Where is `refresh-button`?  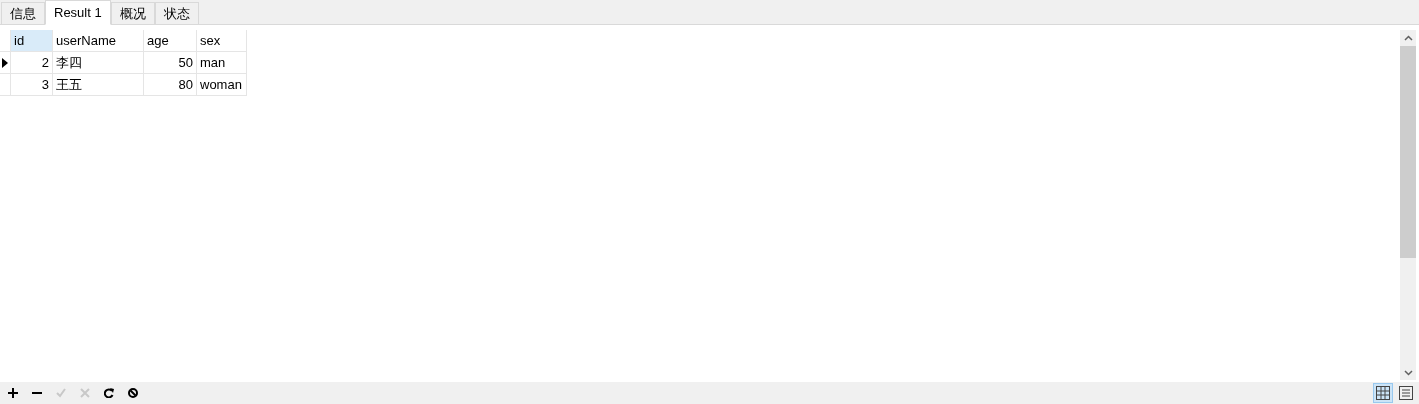 refresh-button is located at coordinates (109, 393).